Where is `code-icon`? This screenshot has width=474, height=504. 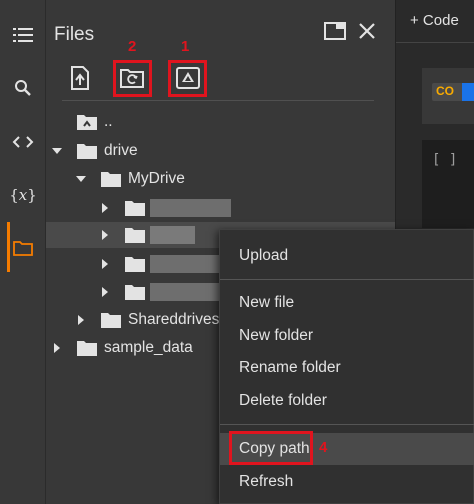
code-icon is located at coordinates (23, 142).